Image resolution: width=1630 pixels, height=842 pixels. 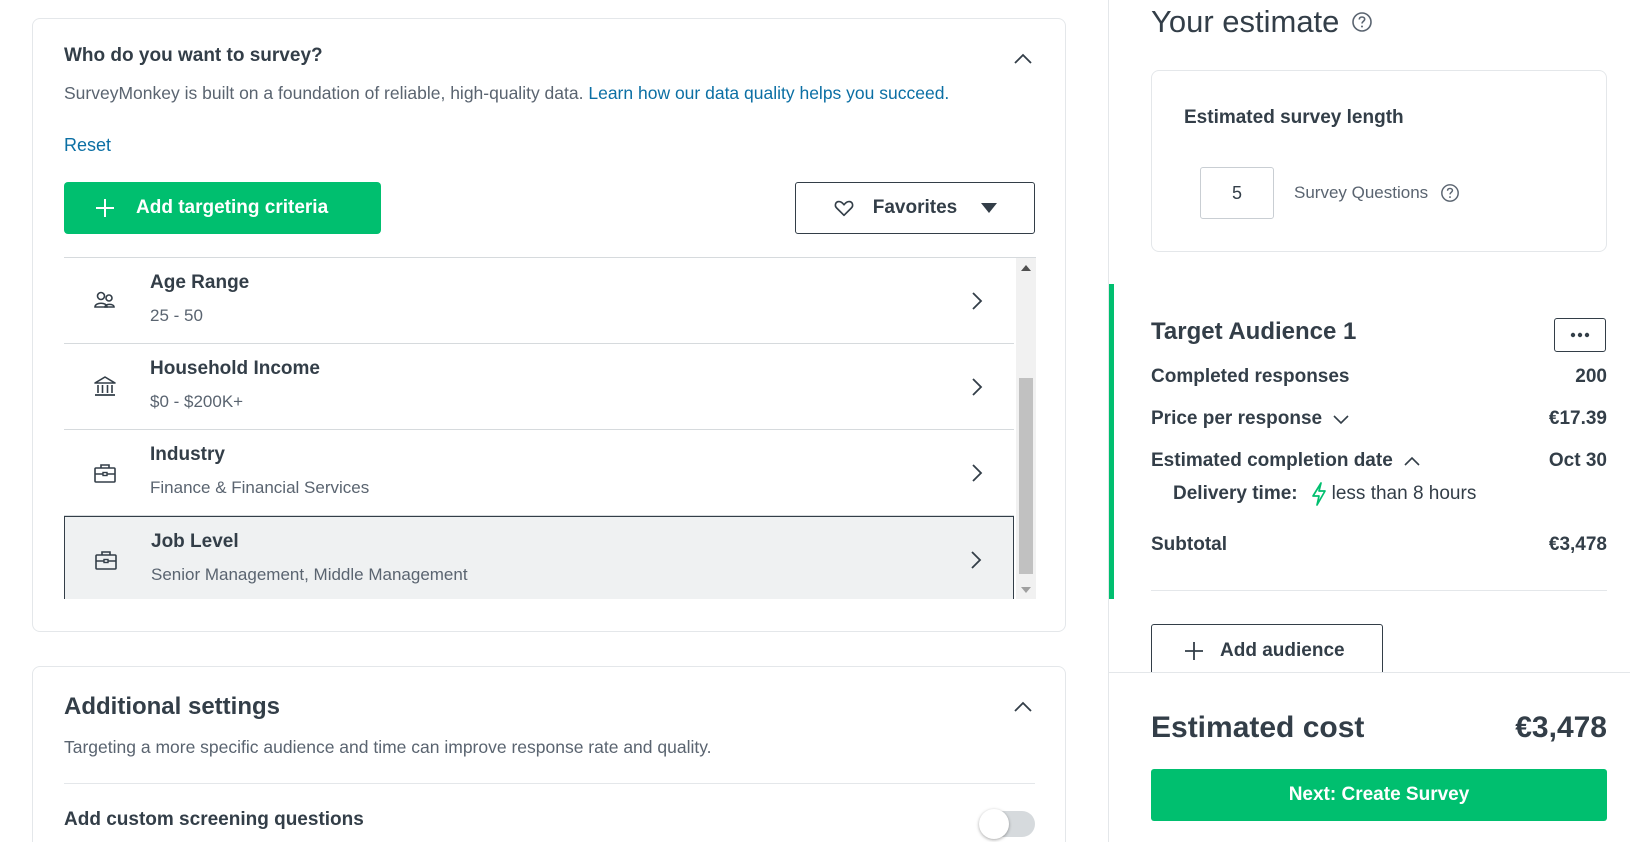 I want to click on subtotal-value: €3,478, so click(x=1577, y=544).